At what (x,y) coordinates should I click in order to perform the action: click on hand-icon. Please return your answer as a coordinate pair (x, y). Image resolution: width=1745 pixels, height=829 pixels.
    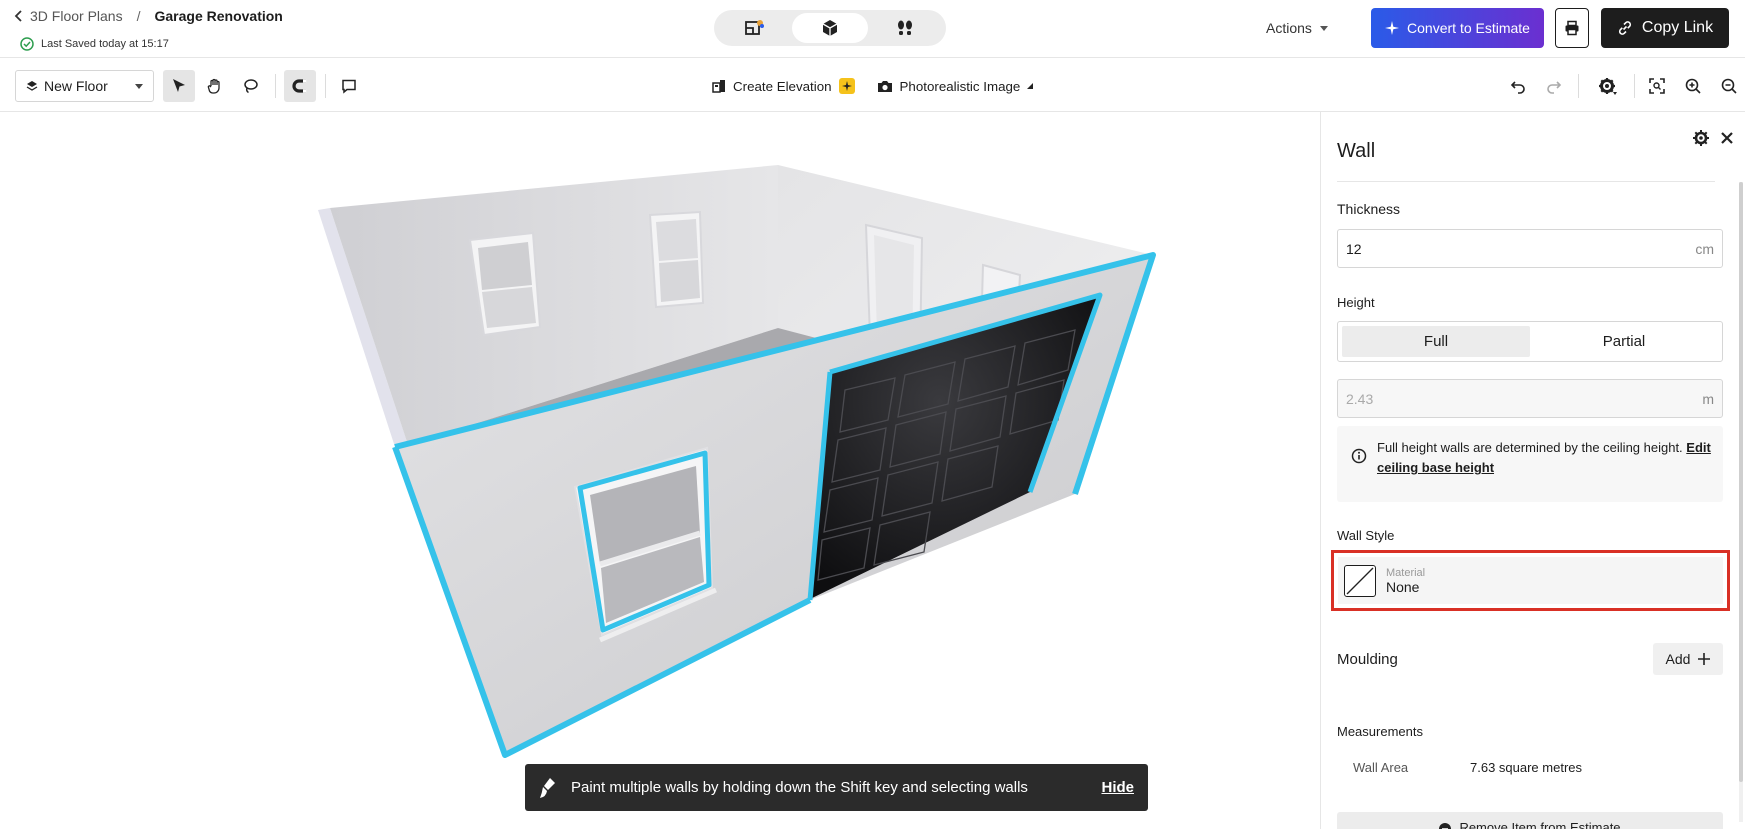
    Looking at the image, I should click on (215, 86).